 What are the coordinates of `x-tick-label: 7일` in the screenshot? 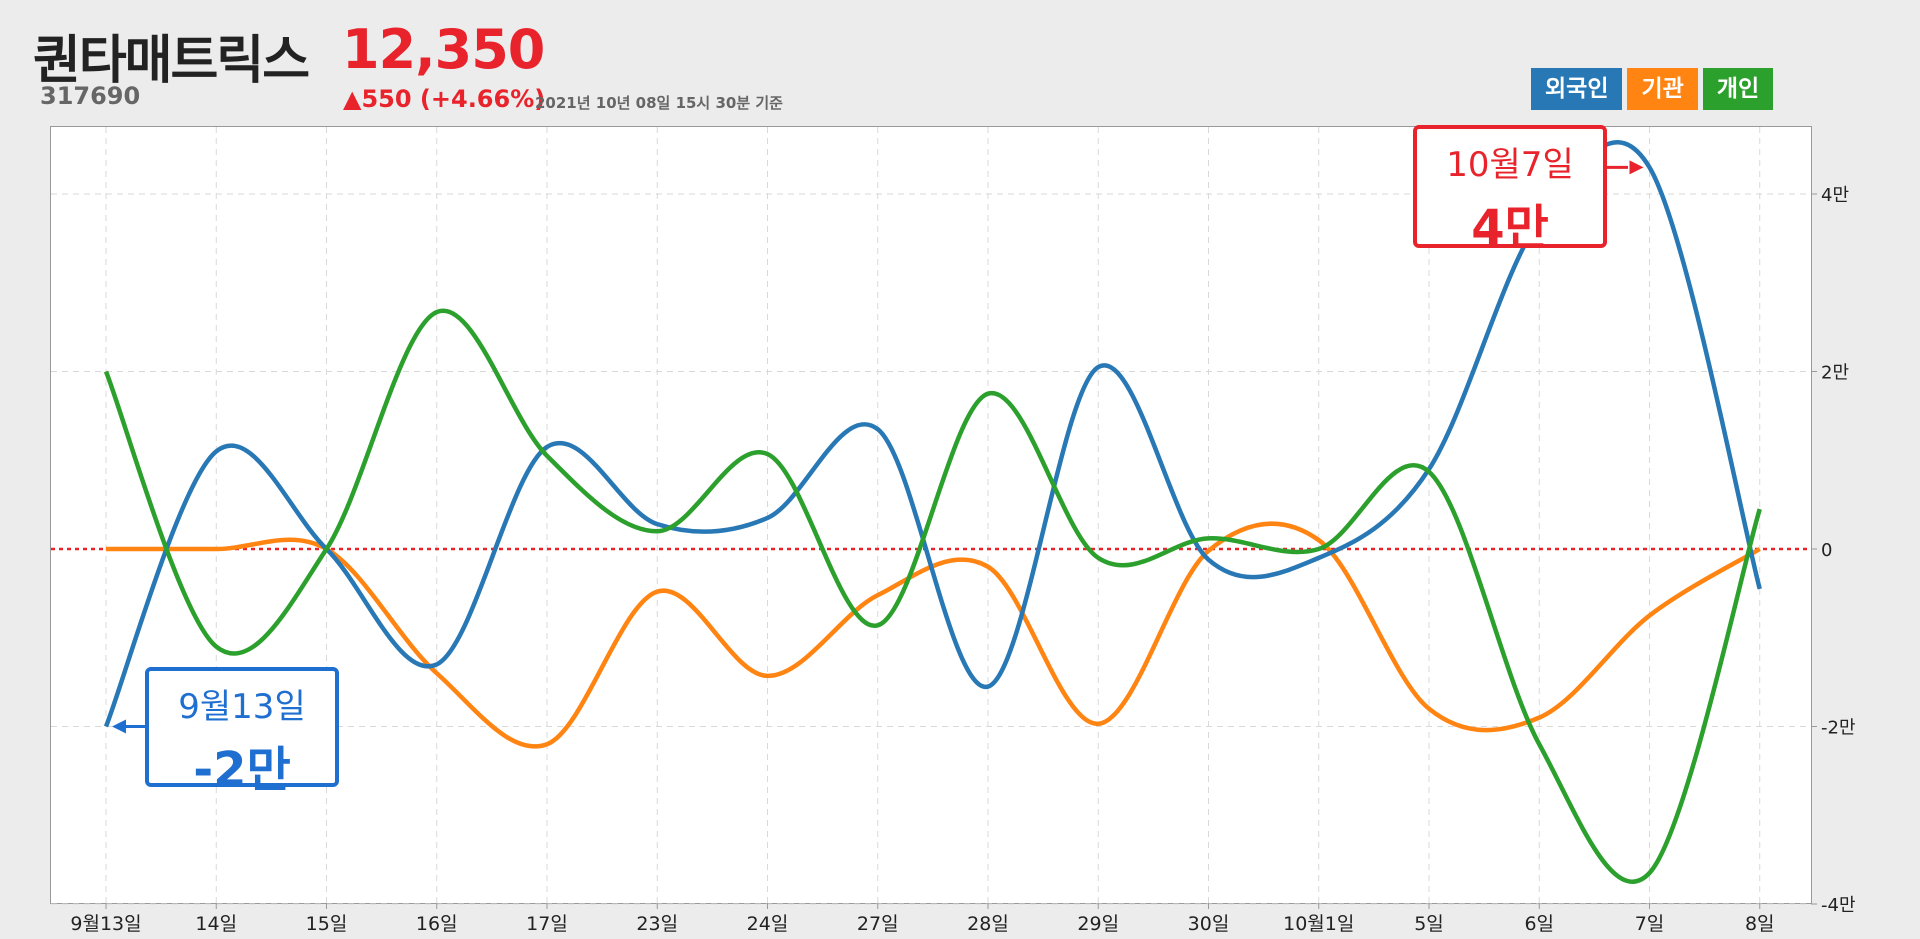 It's located at (1650, 924).